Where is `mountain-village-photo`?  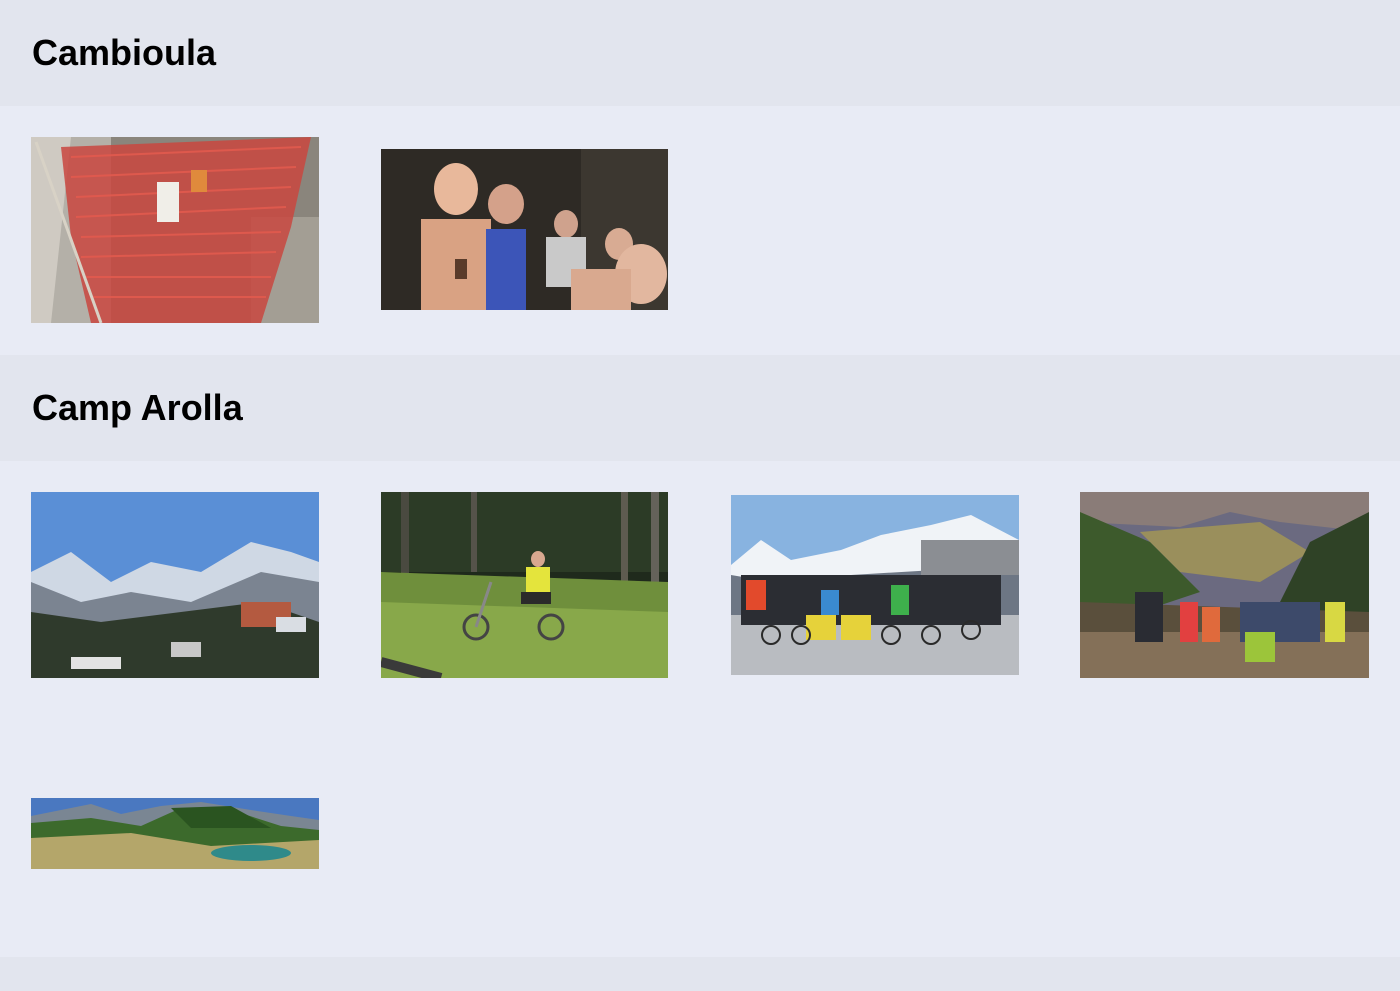 mountain-village-photo is located at coordinates (175, 585).